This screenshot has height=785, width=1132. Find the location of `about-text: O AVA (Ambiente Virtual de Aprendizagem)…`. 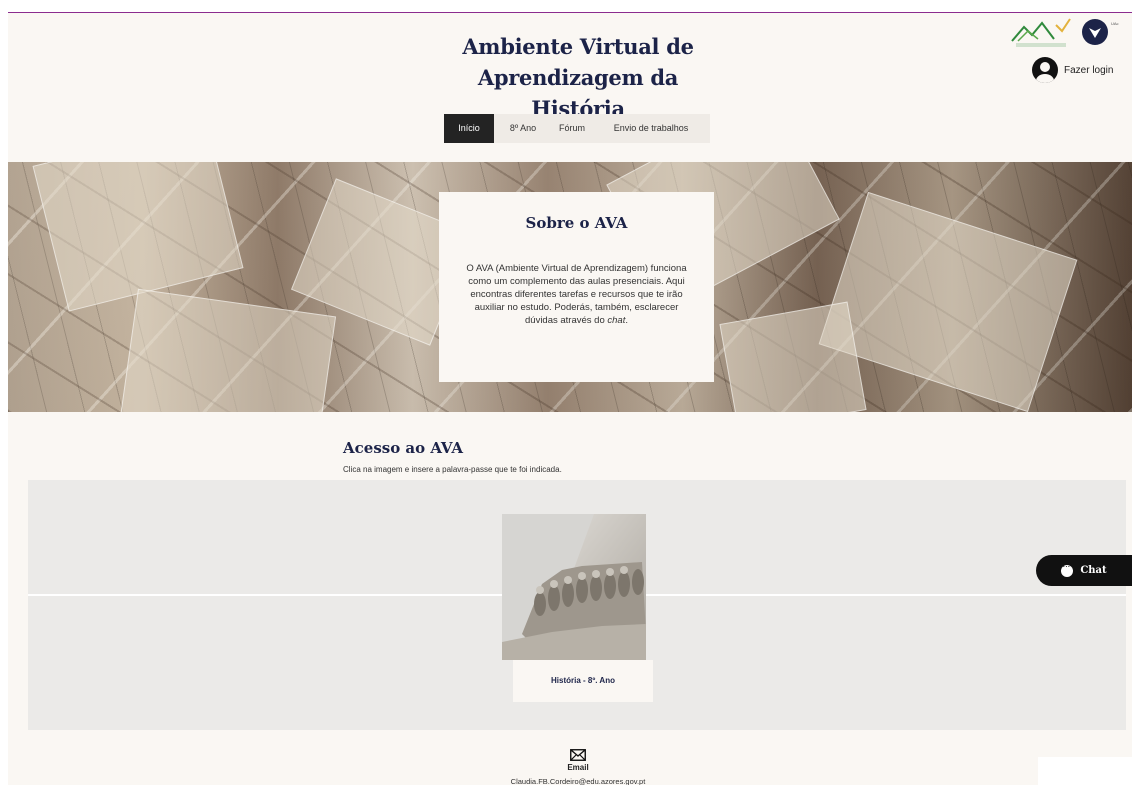

about-text: O AVA (Ambiente Virtual de Aprendizagem)… is located at coordinates (577, 294).